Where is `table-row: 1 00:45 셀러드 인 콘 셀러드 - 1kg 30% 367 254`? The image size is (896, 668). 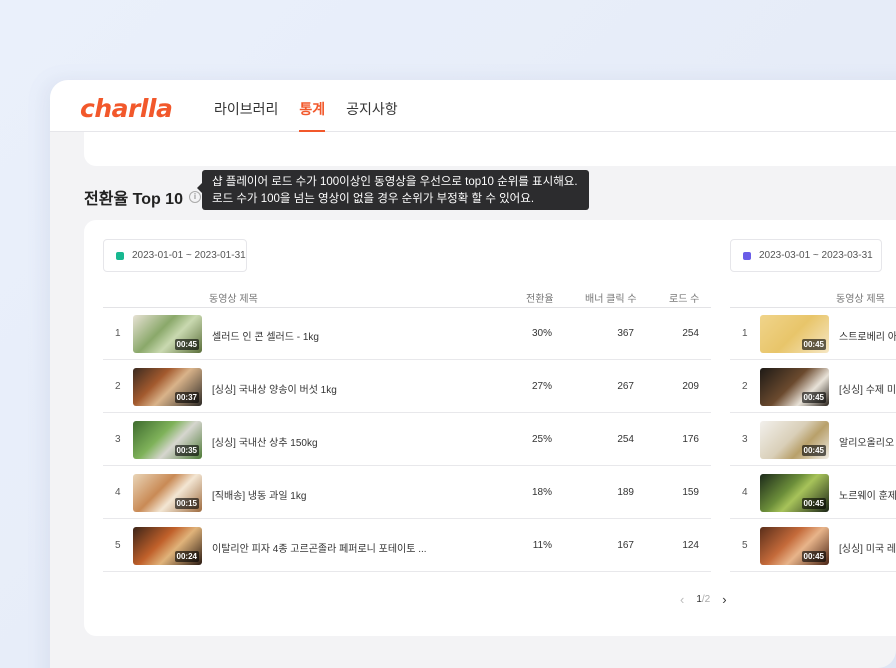
table-row: 1 00:45 셀러드 인 콘 셀러드 - 1kg 30% 367 254 is located at coordinates (407, 334).